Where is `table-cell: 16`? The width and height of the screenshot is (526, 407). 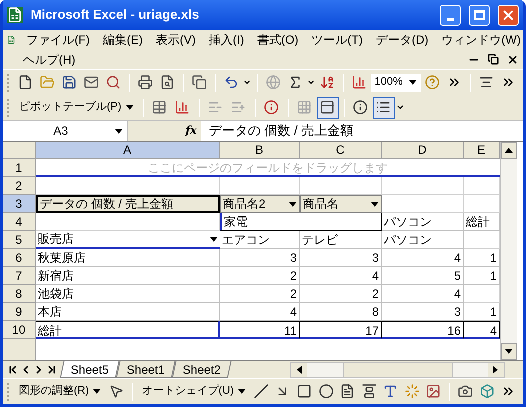 table-cell: 16 is located at coordinates (423, 330).